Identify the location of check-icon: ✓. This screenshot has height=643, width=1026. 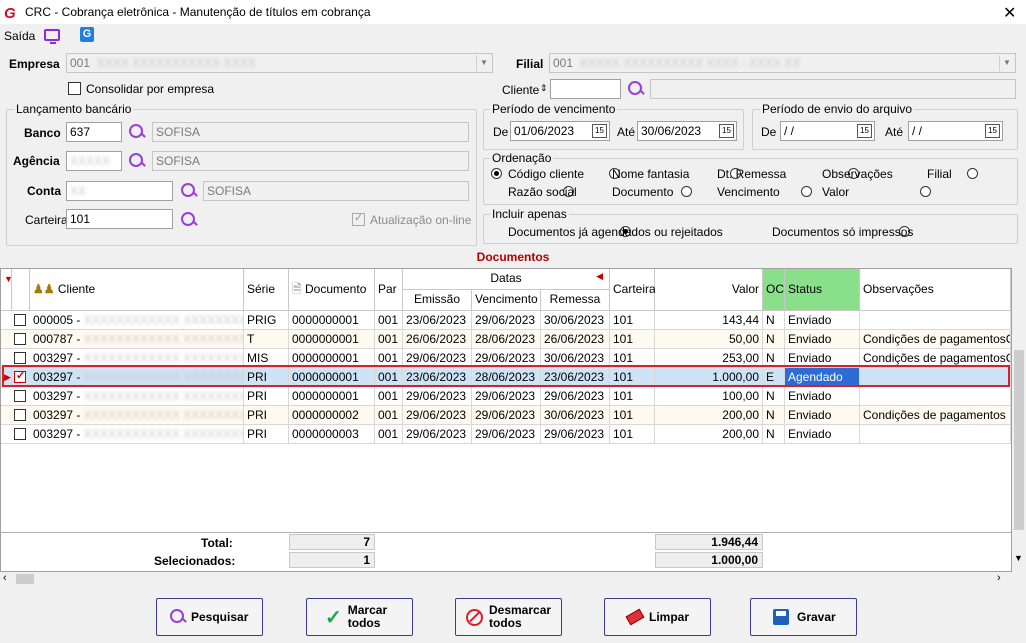
(21, 376).